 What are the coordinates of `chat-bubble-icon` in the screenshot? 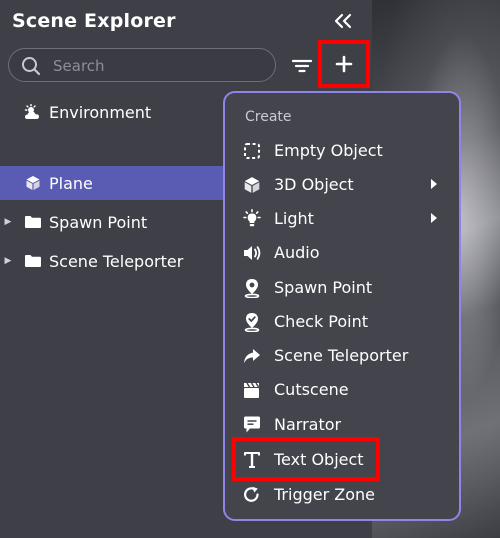 It's located at (252, 425).